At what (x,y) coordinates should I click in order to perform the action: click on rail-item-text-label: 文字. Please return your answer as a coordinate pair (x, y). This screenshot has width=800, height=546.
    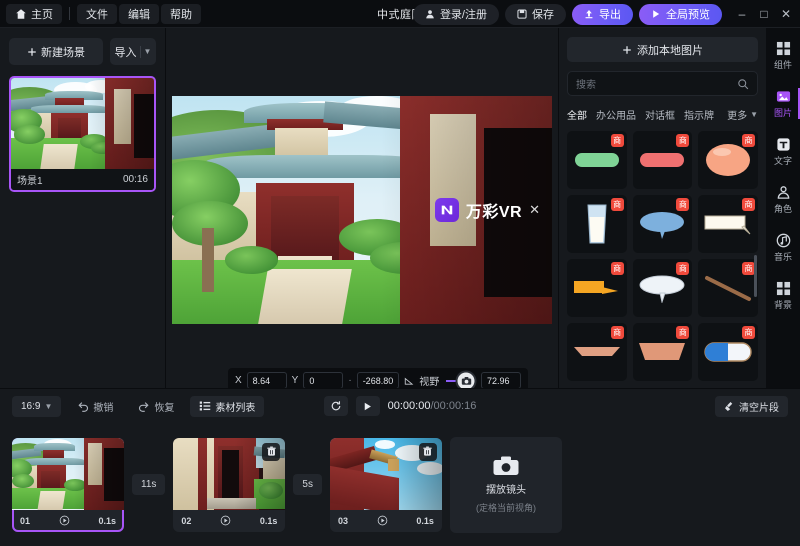
    Looking at the image, I should click on (782, 161).